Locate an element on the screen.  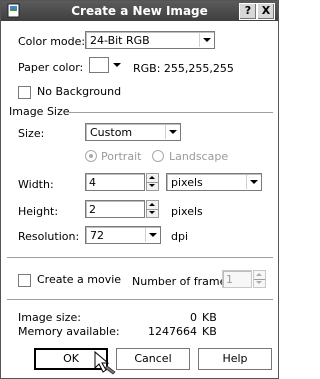
title-help-button: ? is located at coordinates (248, 11).